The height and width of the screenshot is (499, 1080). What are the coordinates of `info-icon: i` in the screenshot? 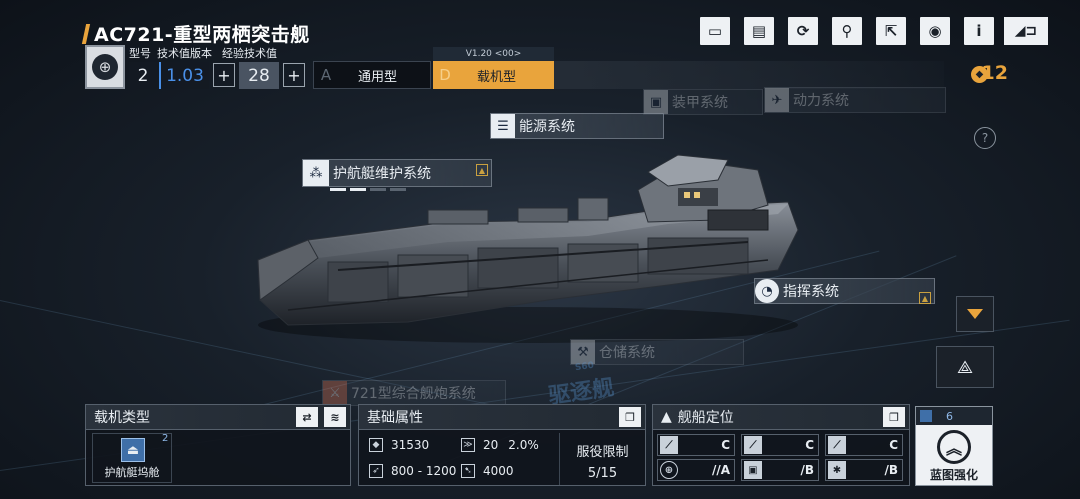 It's located at (979, 31).